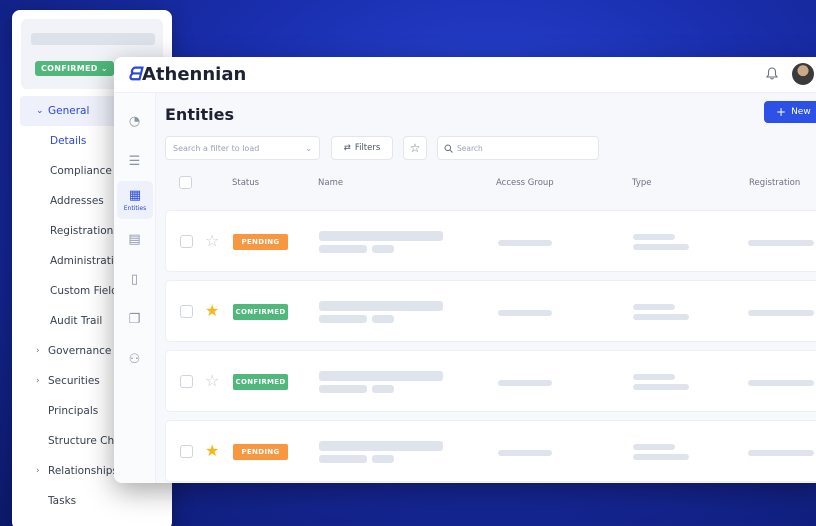 The width and height of the screenshot is (816, 526). I want to click on detail-nav-label: Relationships, so click(83, 471).